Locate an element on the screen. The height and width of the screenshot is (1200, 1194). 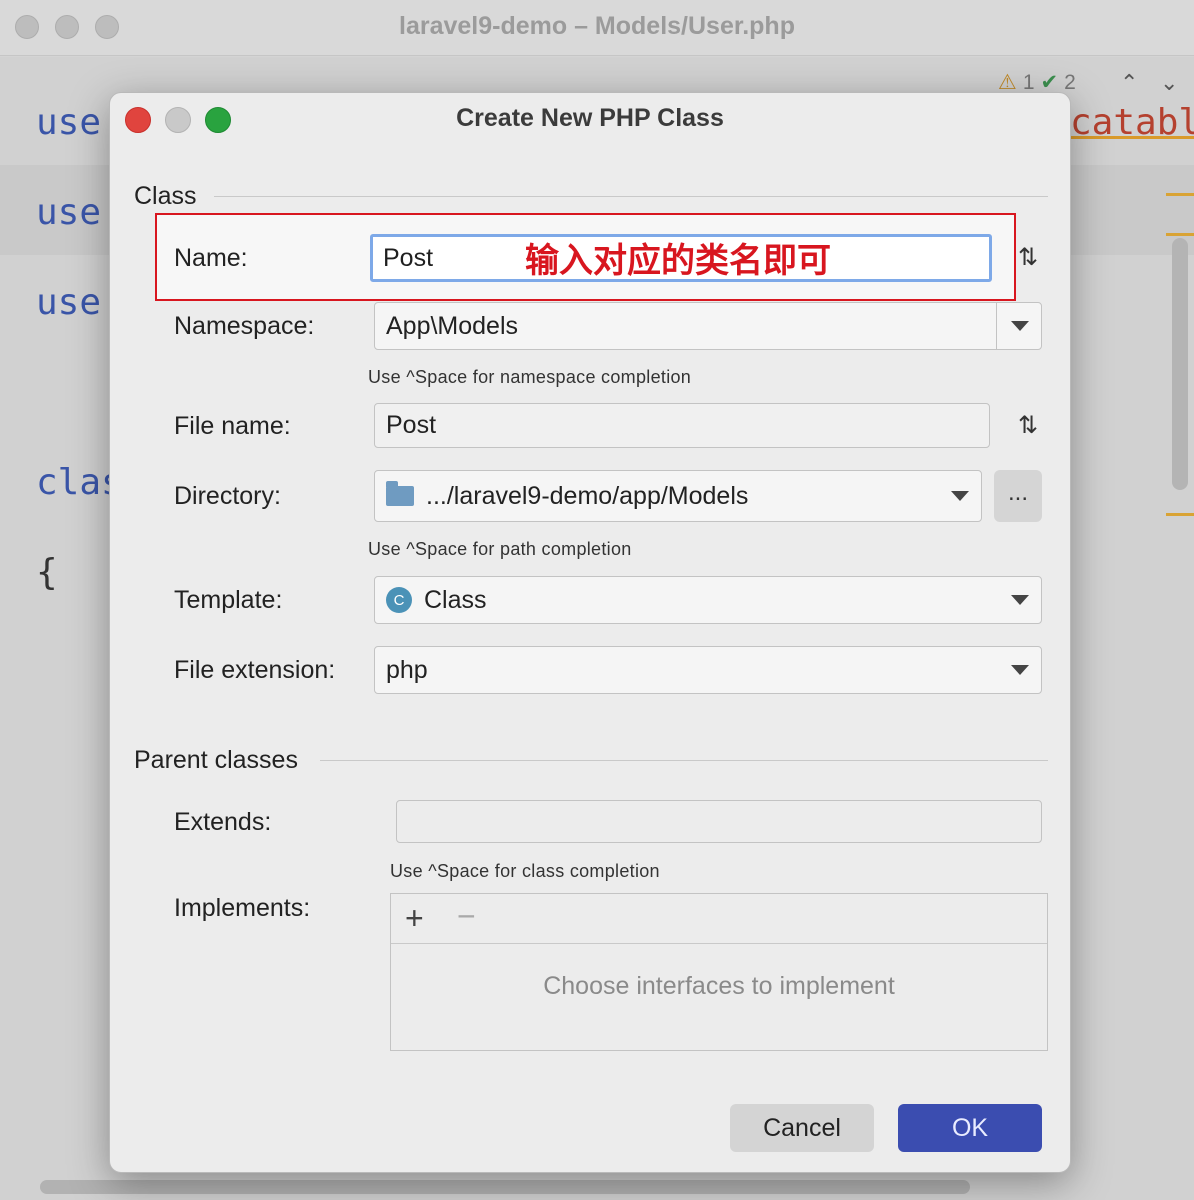
vertical-scrollbar is located at coordinates (1180, 364).